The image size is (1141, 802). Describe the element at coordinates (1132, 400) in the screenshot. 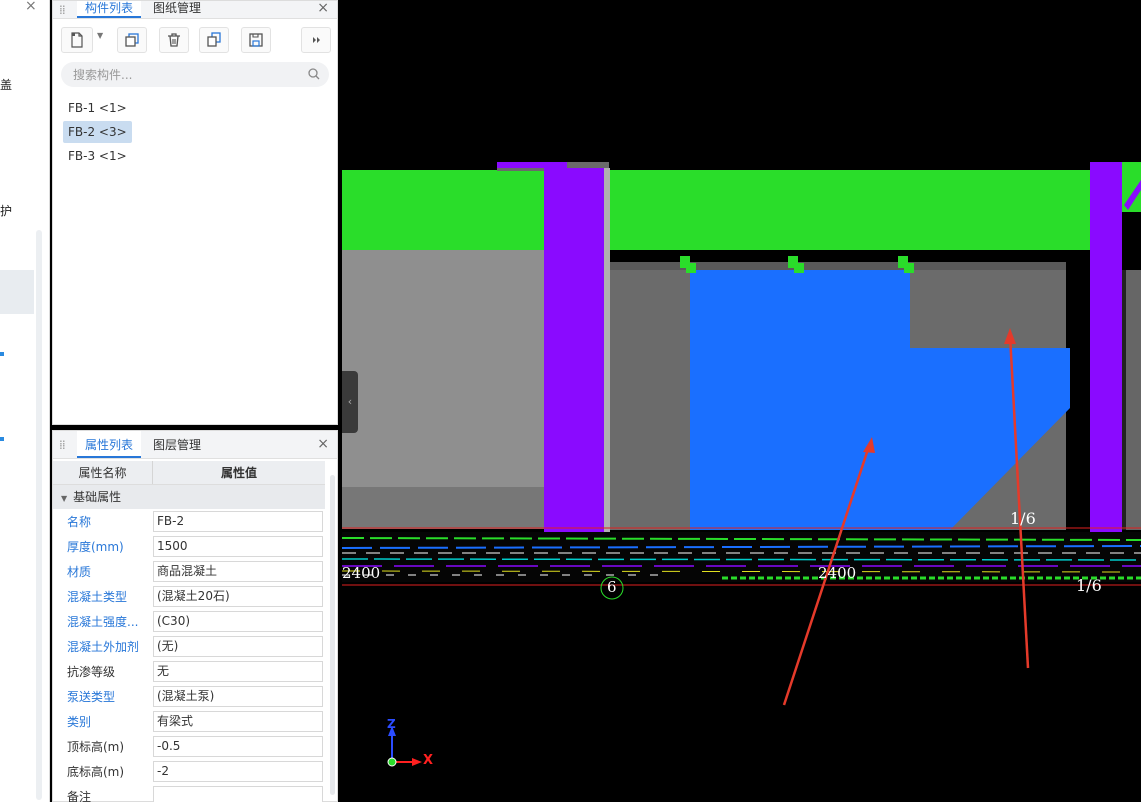

I see `wall-right` at that location.